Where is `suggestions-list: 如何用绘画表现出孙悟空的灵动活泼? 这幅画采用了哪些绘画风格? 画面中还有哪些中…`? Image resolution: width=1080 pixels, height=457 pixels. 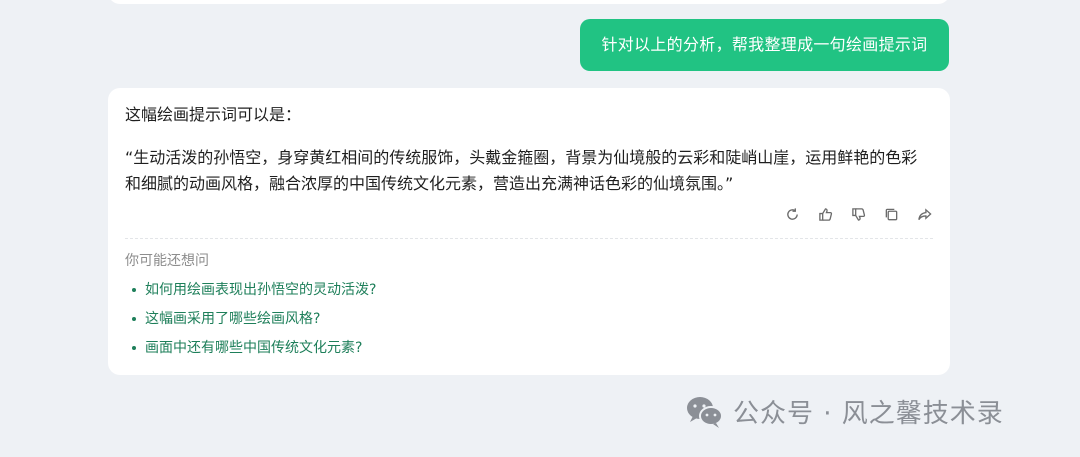
suggestions-list: 如何用绘画表现出孙悟空的灵动活泼? 这幅画采用了哪些绘画风格? 画面中还有哪些中… is located at coordinates (254, 323).